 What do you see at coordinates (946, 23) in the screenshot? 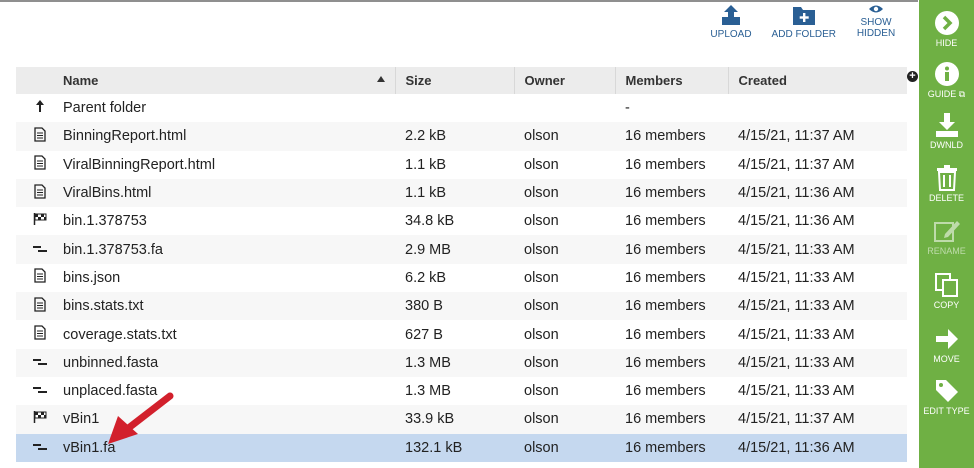
I see `chevron-right-circle-icon` at bounding box center [946, 23].